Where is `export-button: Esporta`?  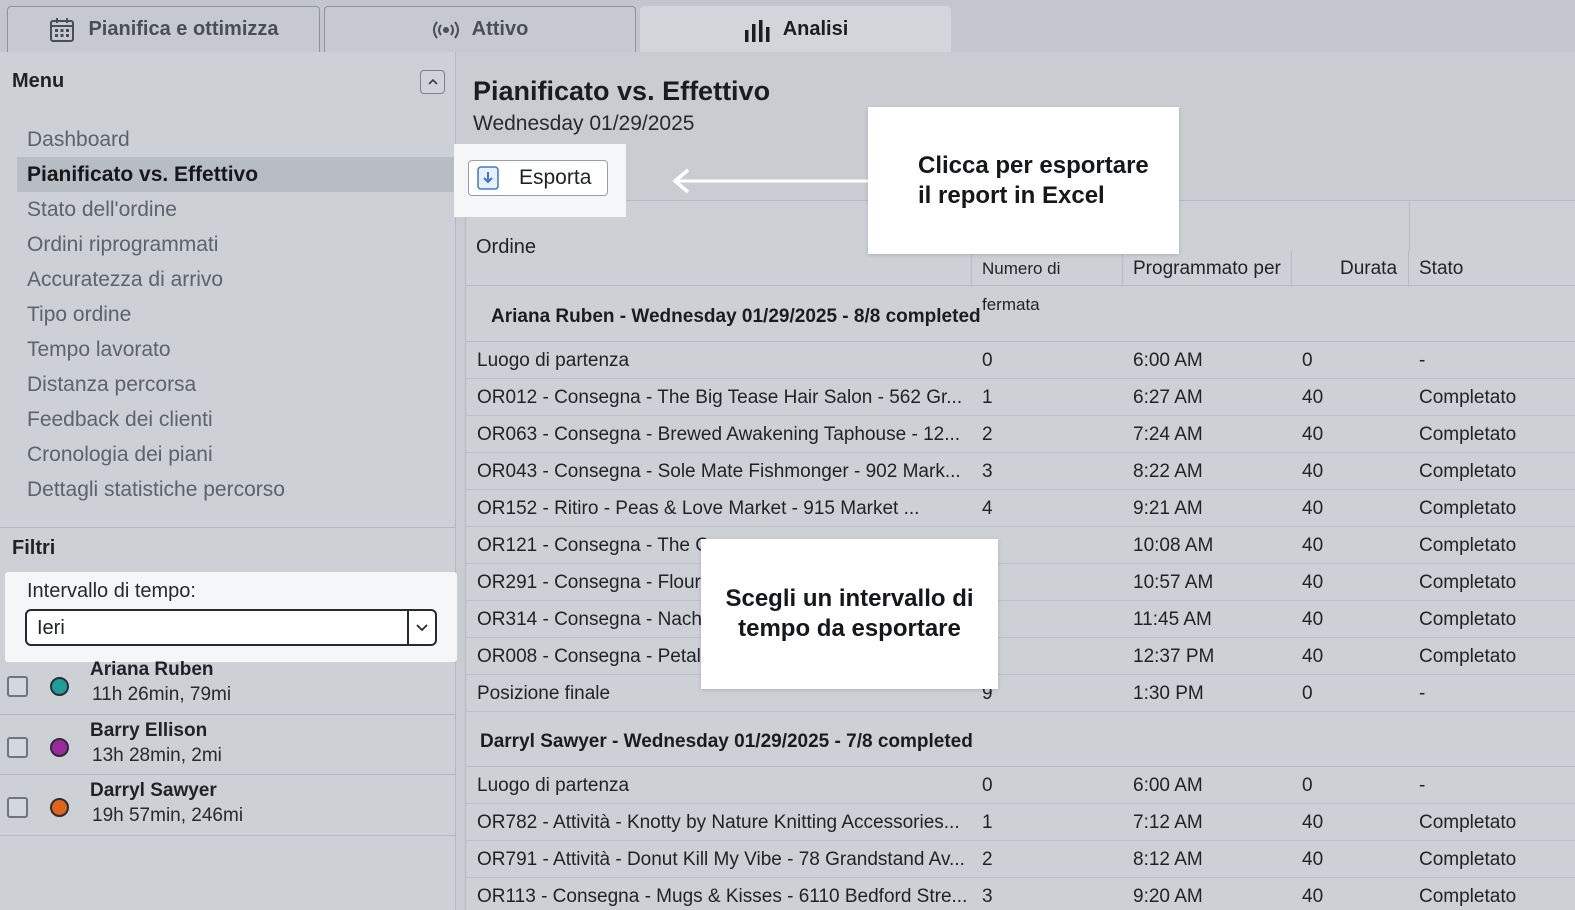
export-button: Esporta is located at coordinates (538, 178).